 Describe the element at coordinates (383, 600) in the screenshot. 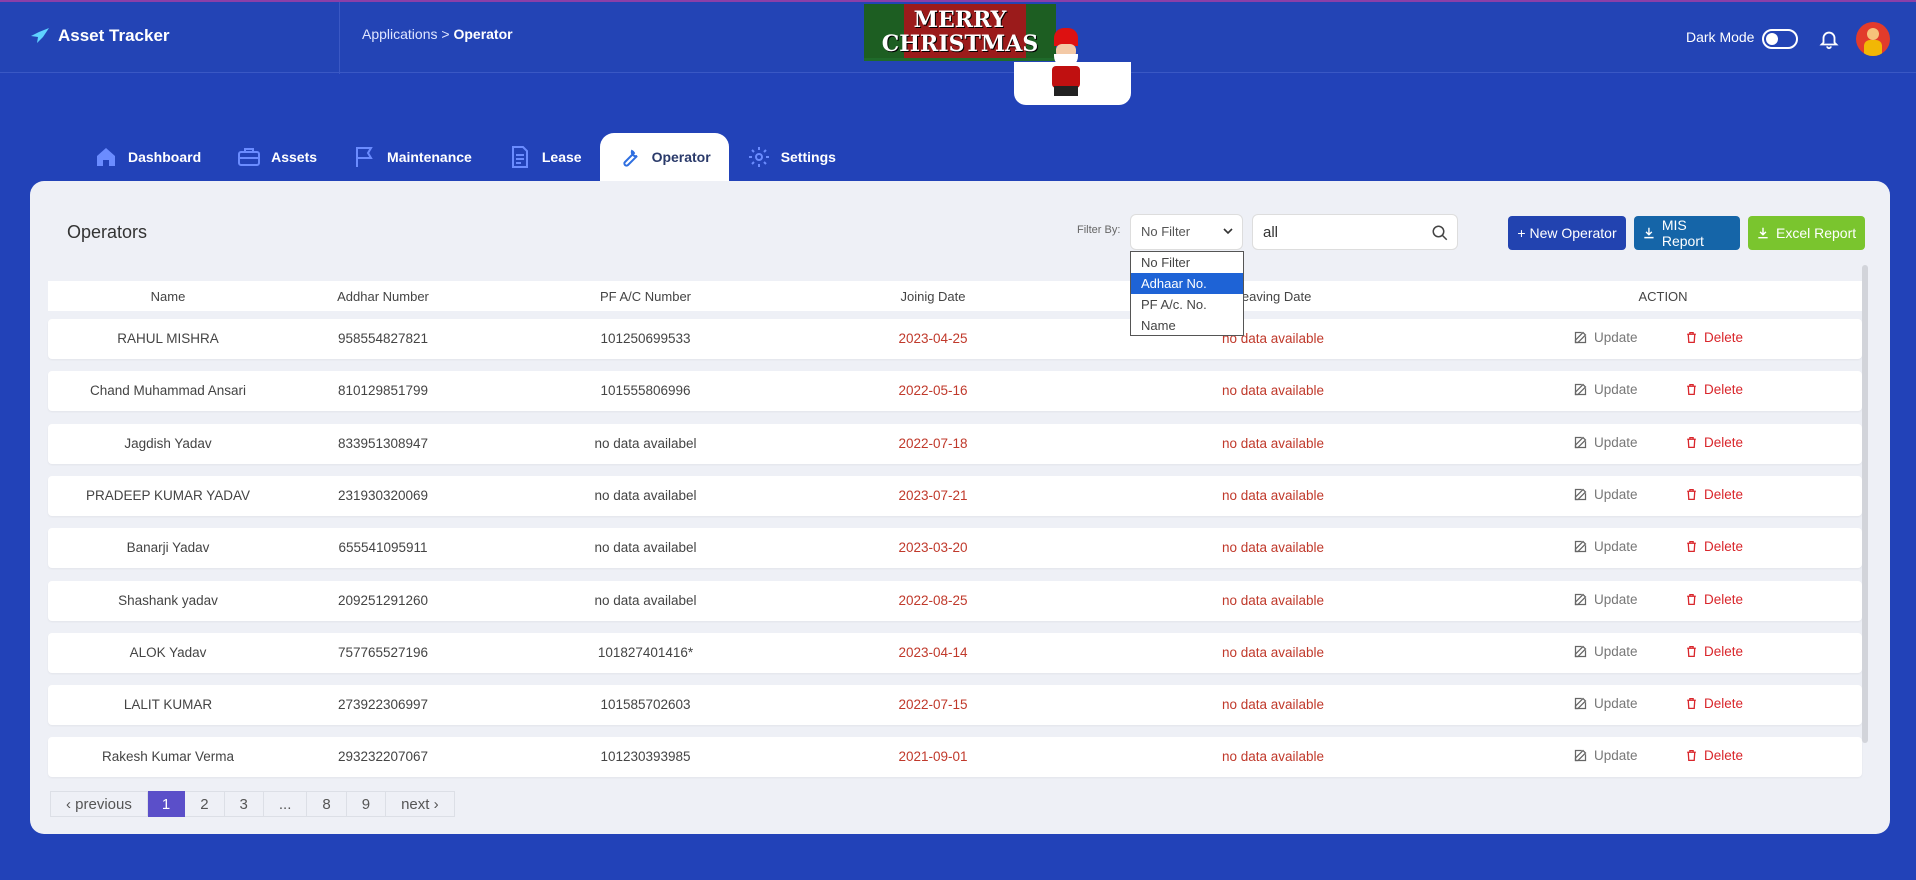

I see `cell-addhar: 209251291260` at that location.